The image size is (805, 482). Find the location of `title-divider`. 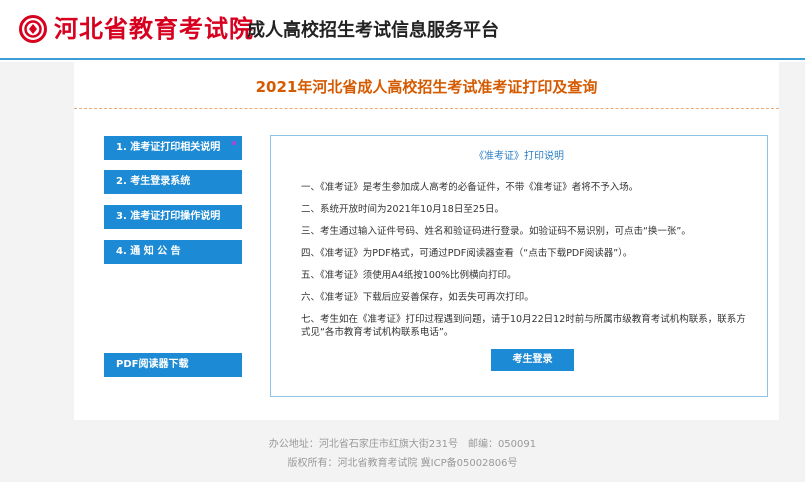

title-divider is located at coordinates (426, 108).